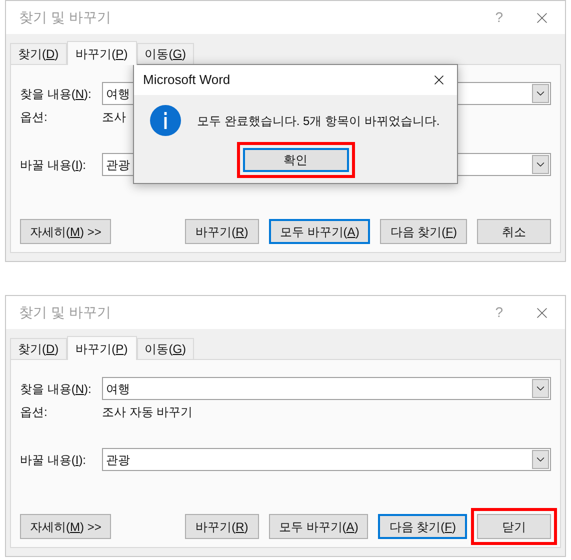 The width and height of the screenshot is (571, 560). What do you see at coordinates (114, 117) in the screenshot?
I see `options-value: 조사` at bounding box center [114, 117].